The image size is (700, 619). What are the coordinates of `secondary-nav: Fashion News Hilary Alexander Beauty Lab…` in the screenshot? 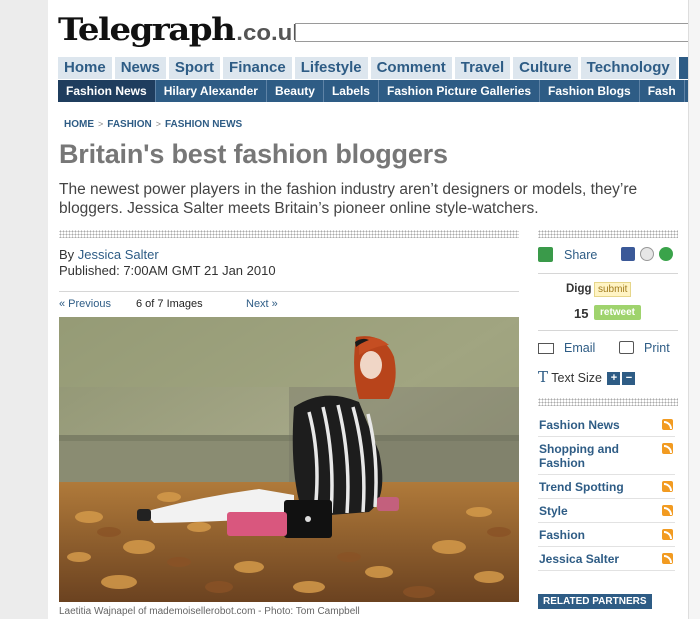 It's located at (379, 91).